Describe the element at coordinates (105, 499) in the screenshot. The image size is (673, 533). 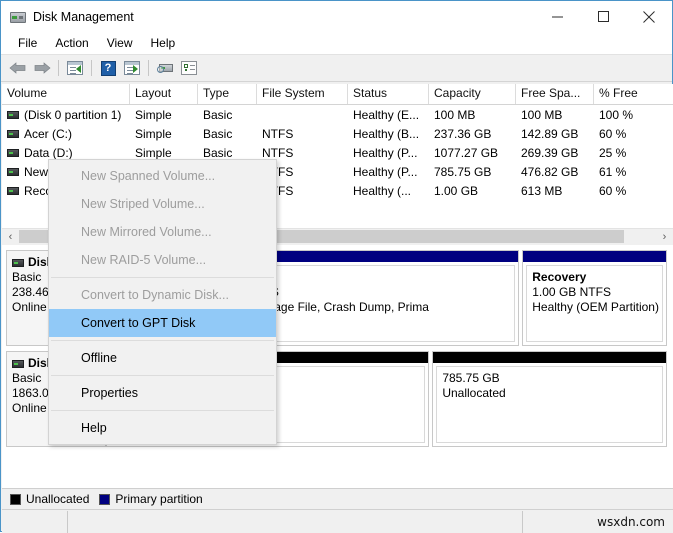
I see `legend-swatch-primary-partition` at that location.